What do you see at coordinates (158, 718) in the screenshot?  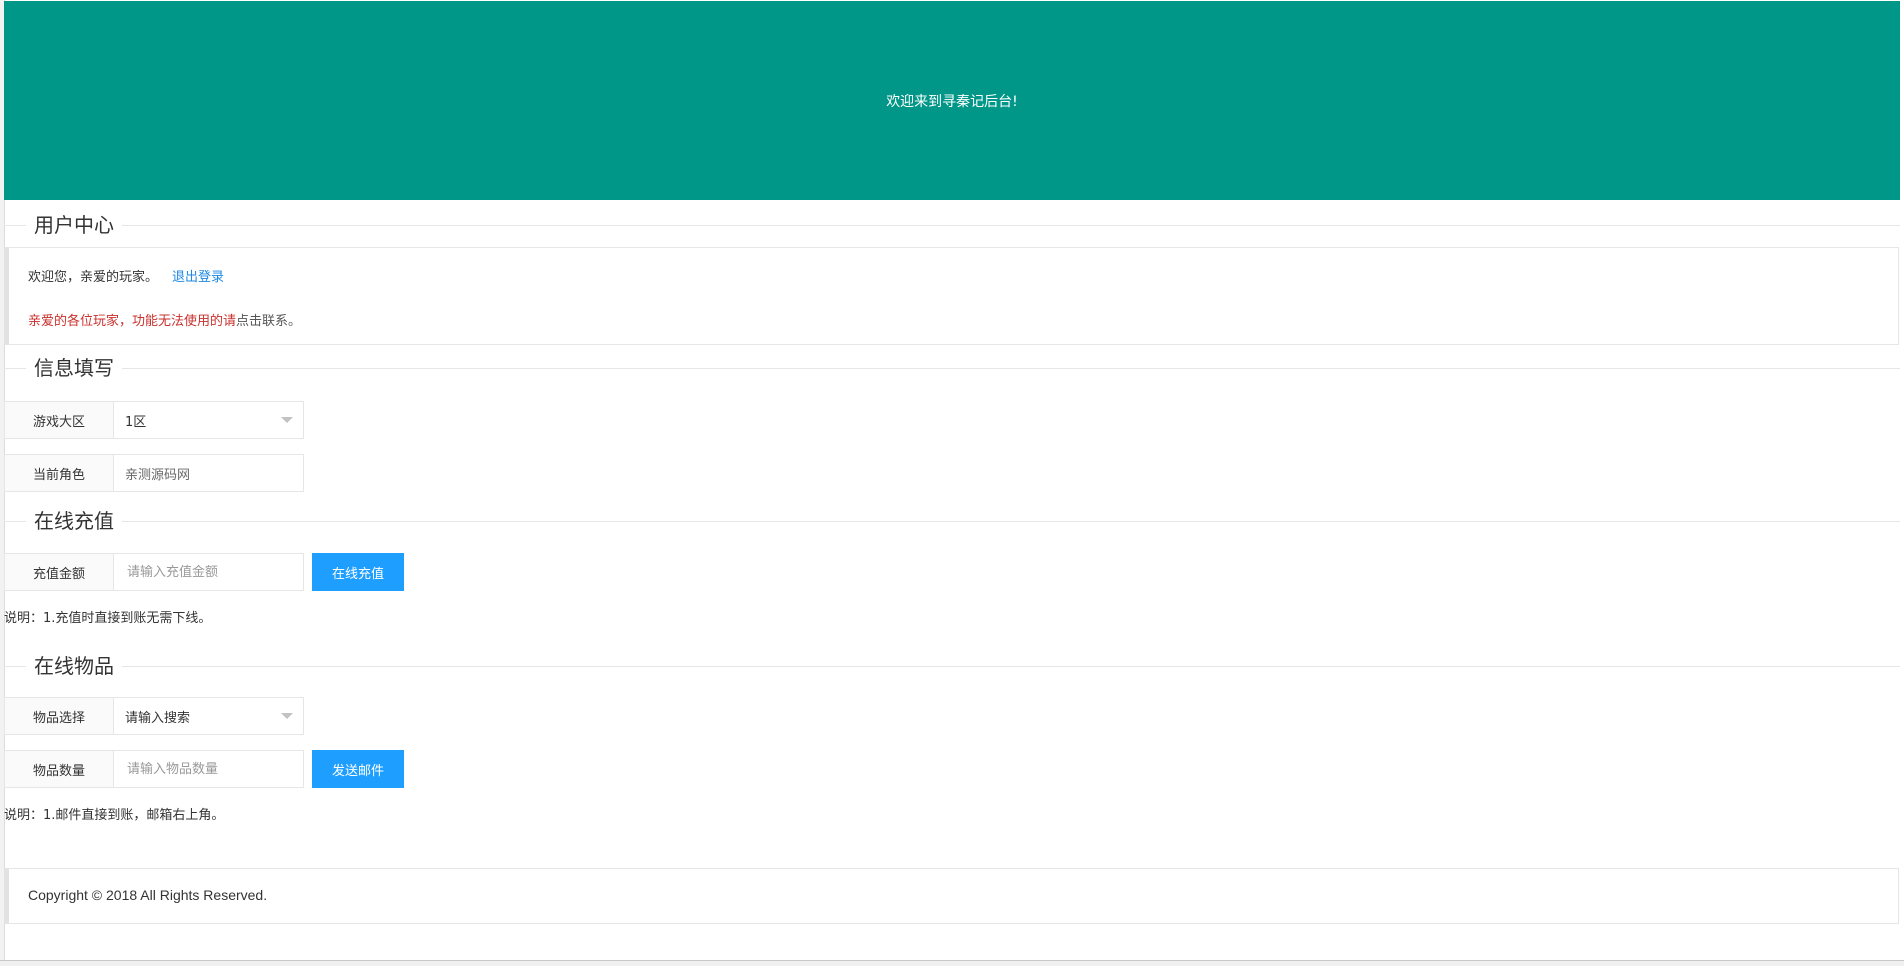 I see `item-select-value: 请输入搜索` at bounding box center [158, 718].